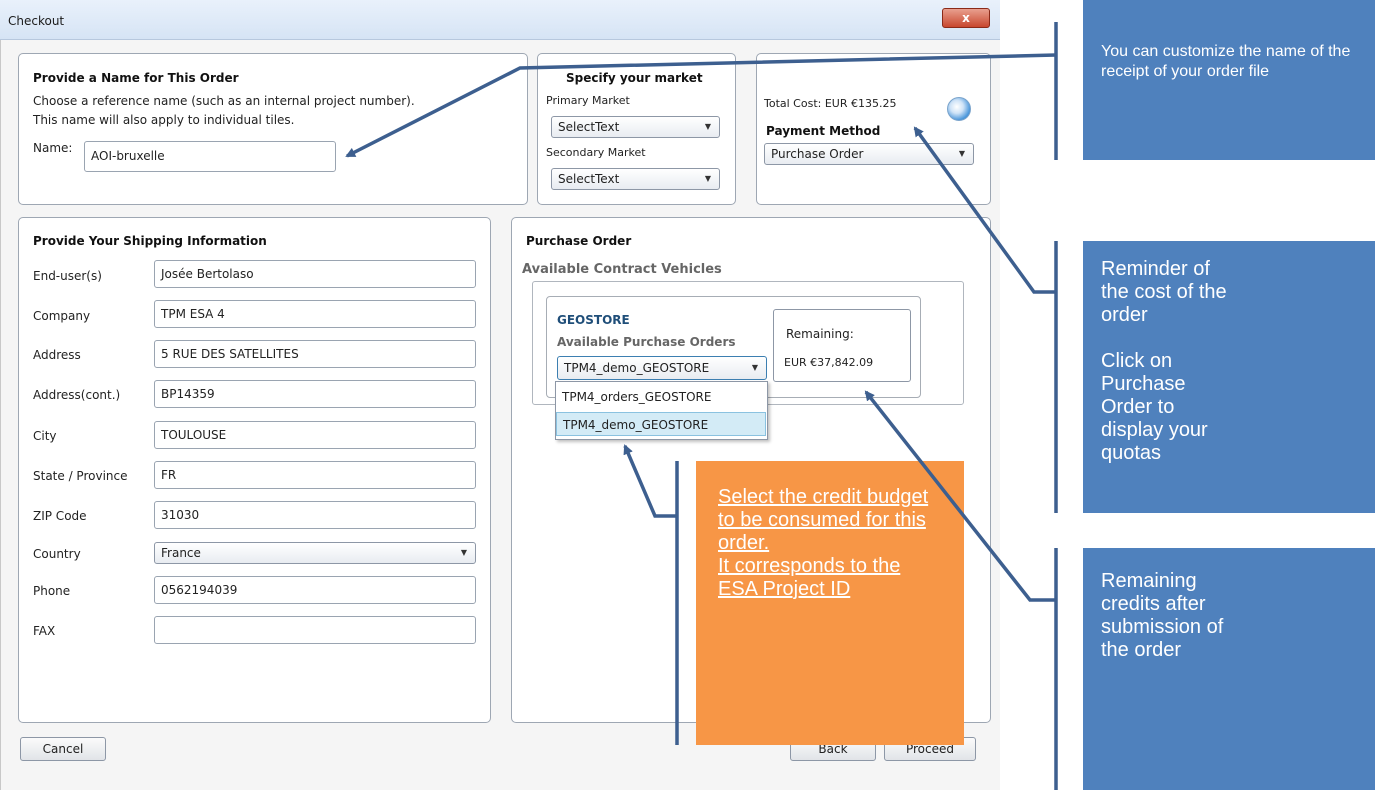  What do you see at coordinates (62, 316) in the screenshot?
I see `company-label: Company` at bounding box center [62, 316].